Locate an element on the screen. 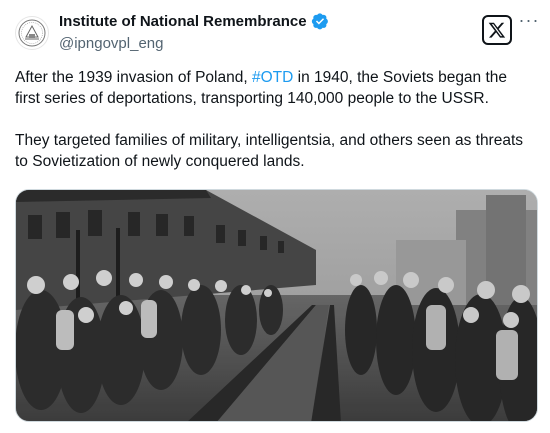  ipn-seal-logo is located at coordinates (32, 33).